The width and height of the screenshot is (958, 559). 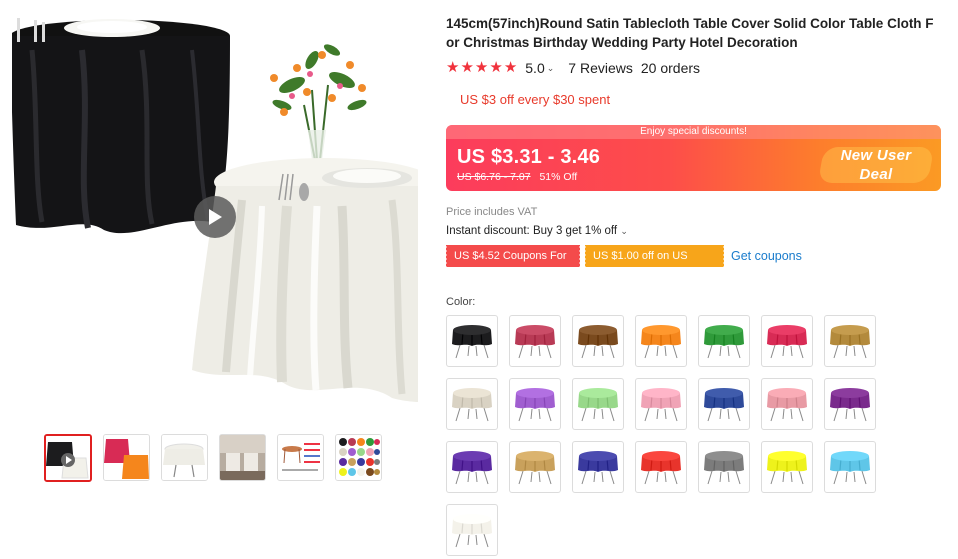 I want to click on play-icon, so click(x=215, y=217).